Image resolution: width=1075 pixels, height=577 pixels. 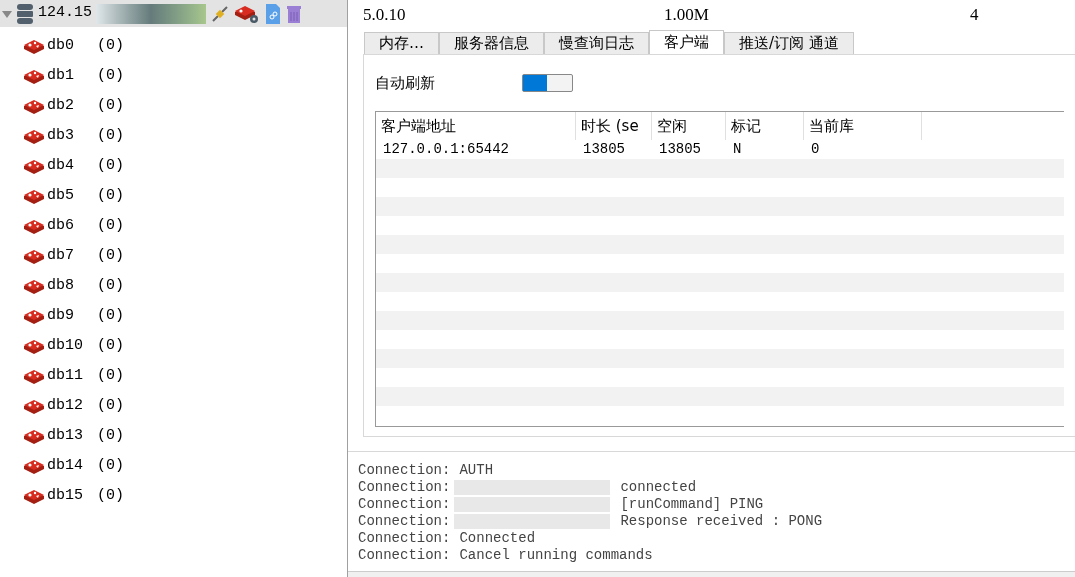 What do you see at coordinates (71, 436) in the screenshot?
I see `database-name: db13` at bounding box center [71, 436].